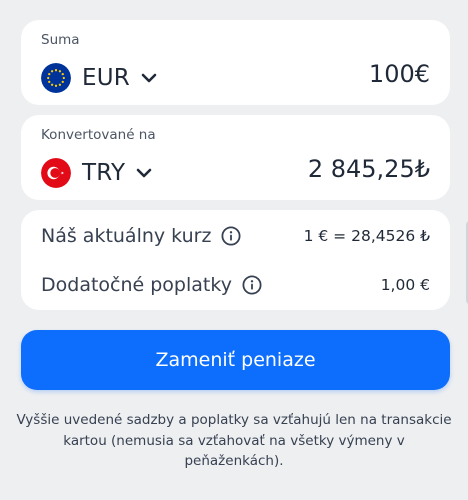  Describe the element at coordinates (235, 285) in the screenshot. I see `fees-row: Dodatočné poplatky 1,00 €` at that location.